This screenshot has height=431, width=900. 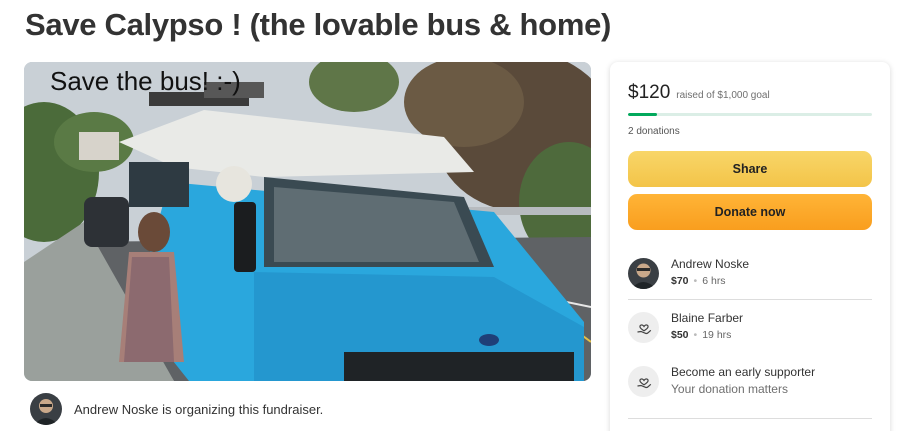 I want to click on raised-summary: $120 raised of $1,000 goal, so click(x=699, y=93).